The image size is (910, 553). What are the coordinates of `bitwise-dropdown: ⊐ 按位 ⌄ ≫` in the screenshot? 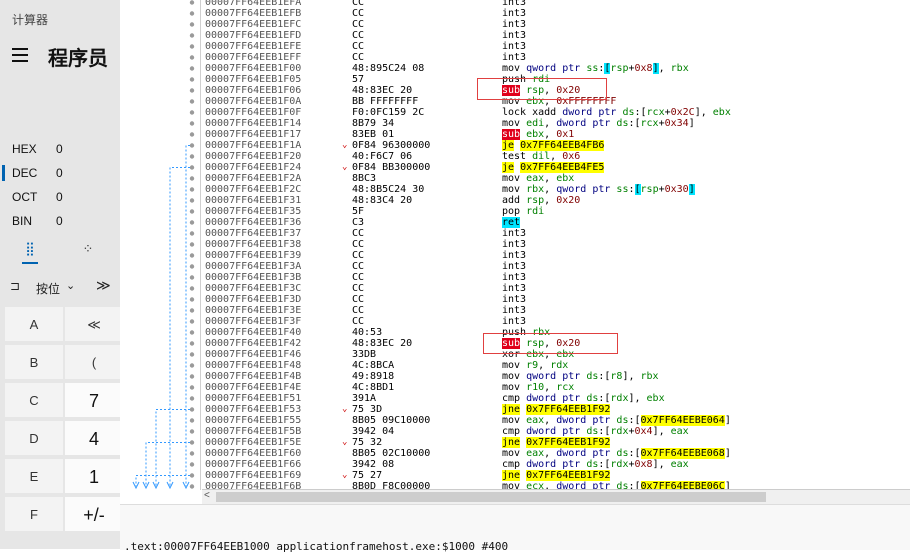 It's located at (60, 287).